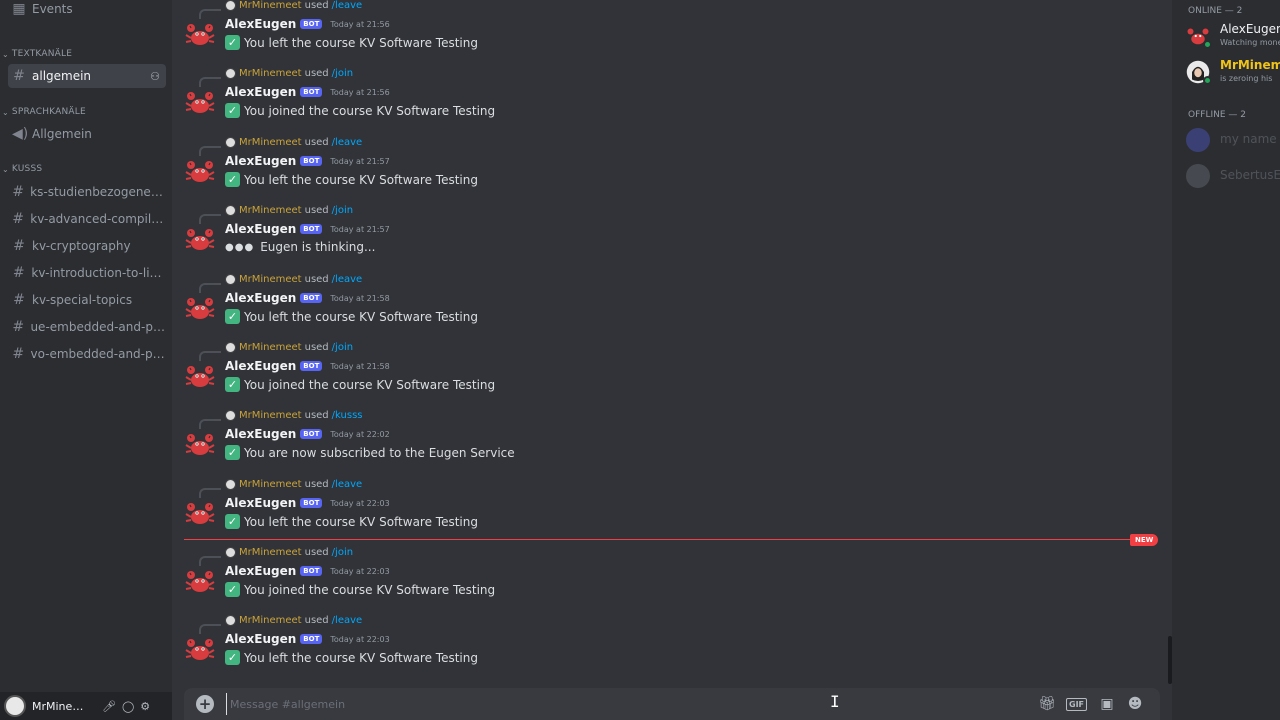 This screenshot has height=720, width=1280. I want to click on gear-icon: ⚙, so click(145, 706).